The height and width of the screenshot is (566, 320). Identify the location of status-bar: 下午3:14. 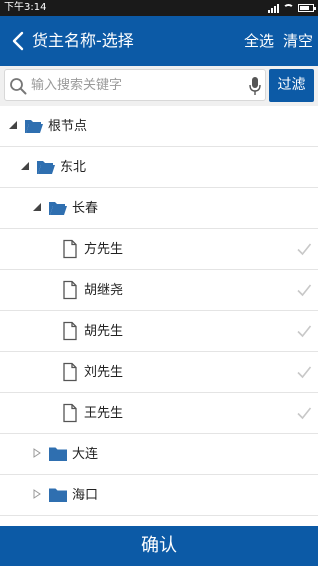
(159, 8).